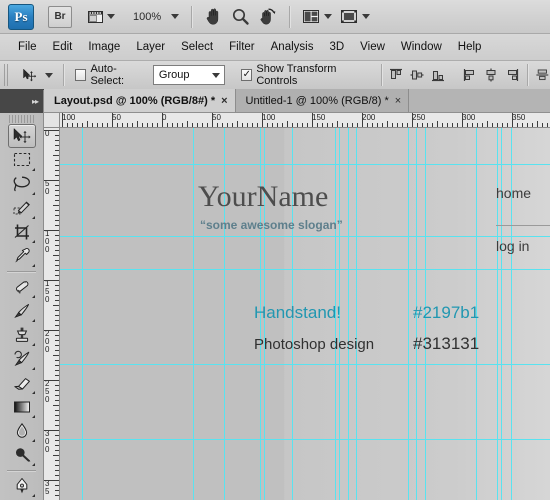  Describe the element at coordinates (22, 431) in the screenshot. I see `blur-tool` at that location.